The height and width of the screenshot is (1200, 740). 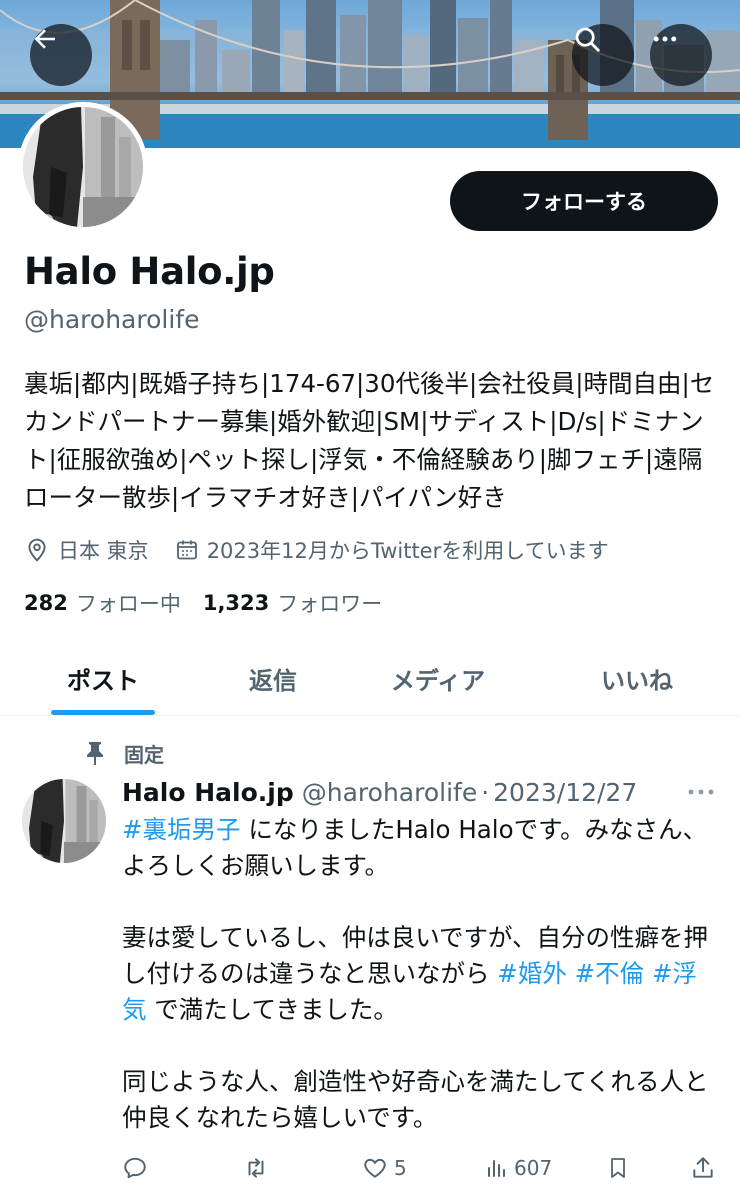 What do you see at coordinates (681, 55) in the screenshot?
I see `more-button` at bounding box center [681, 55].